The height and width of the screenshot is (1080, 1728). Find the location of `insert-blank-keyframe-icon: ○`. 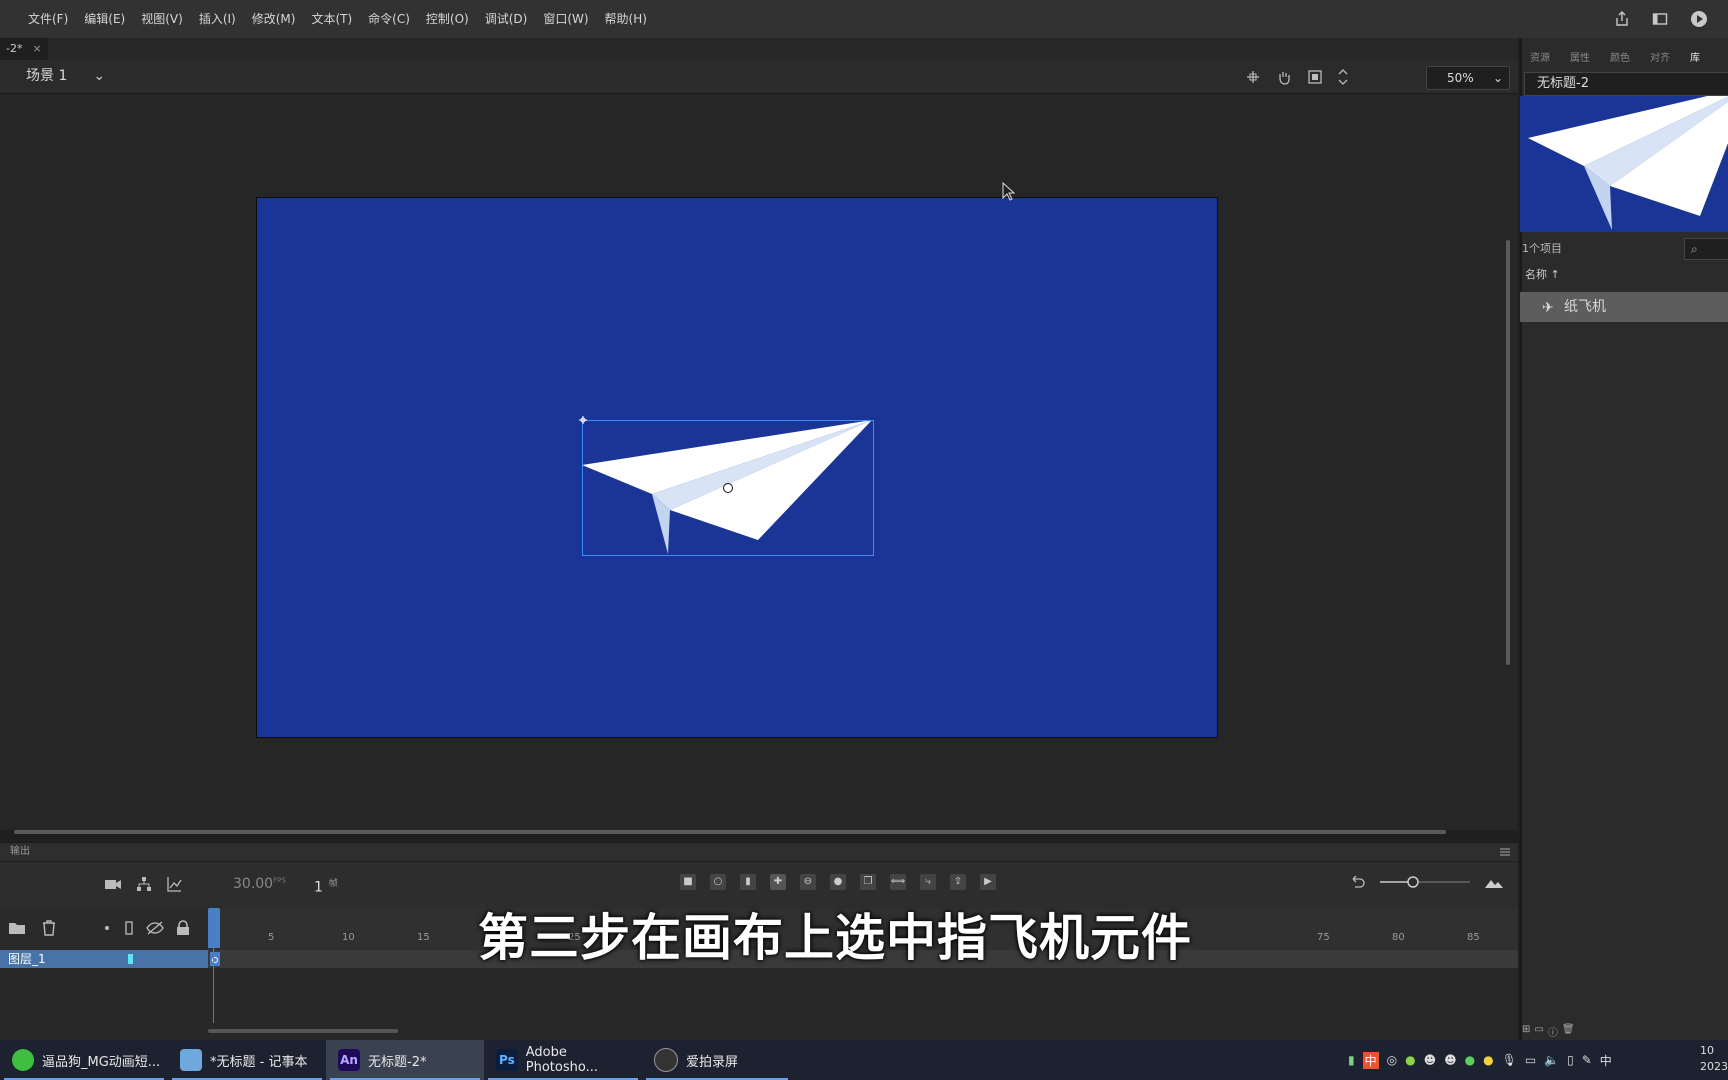

insert-blank-keyframe-icon: ○ is located at coordinates (718, 882).